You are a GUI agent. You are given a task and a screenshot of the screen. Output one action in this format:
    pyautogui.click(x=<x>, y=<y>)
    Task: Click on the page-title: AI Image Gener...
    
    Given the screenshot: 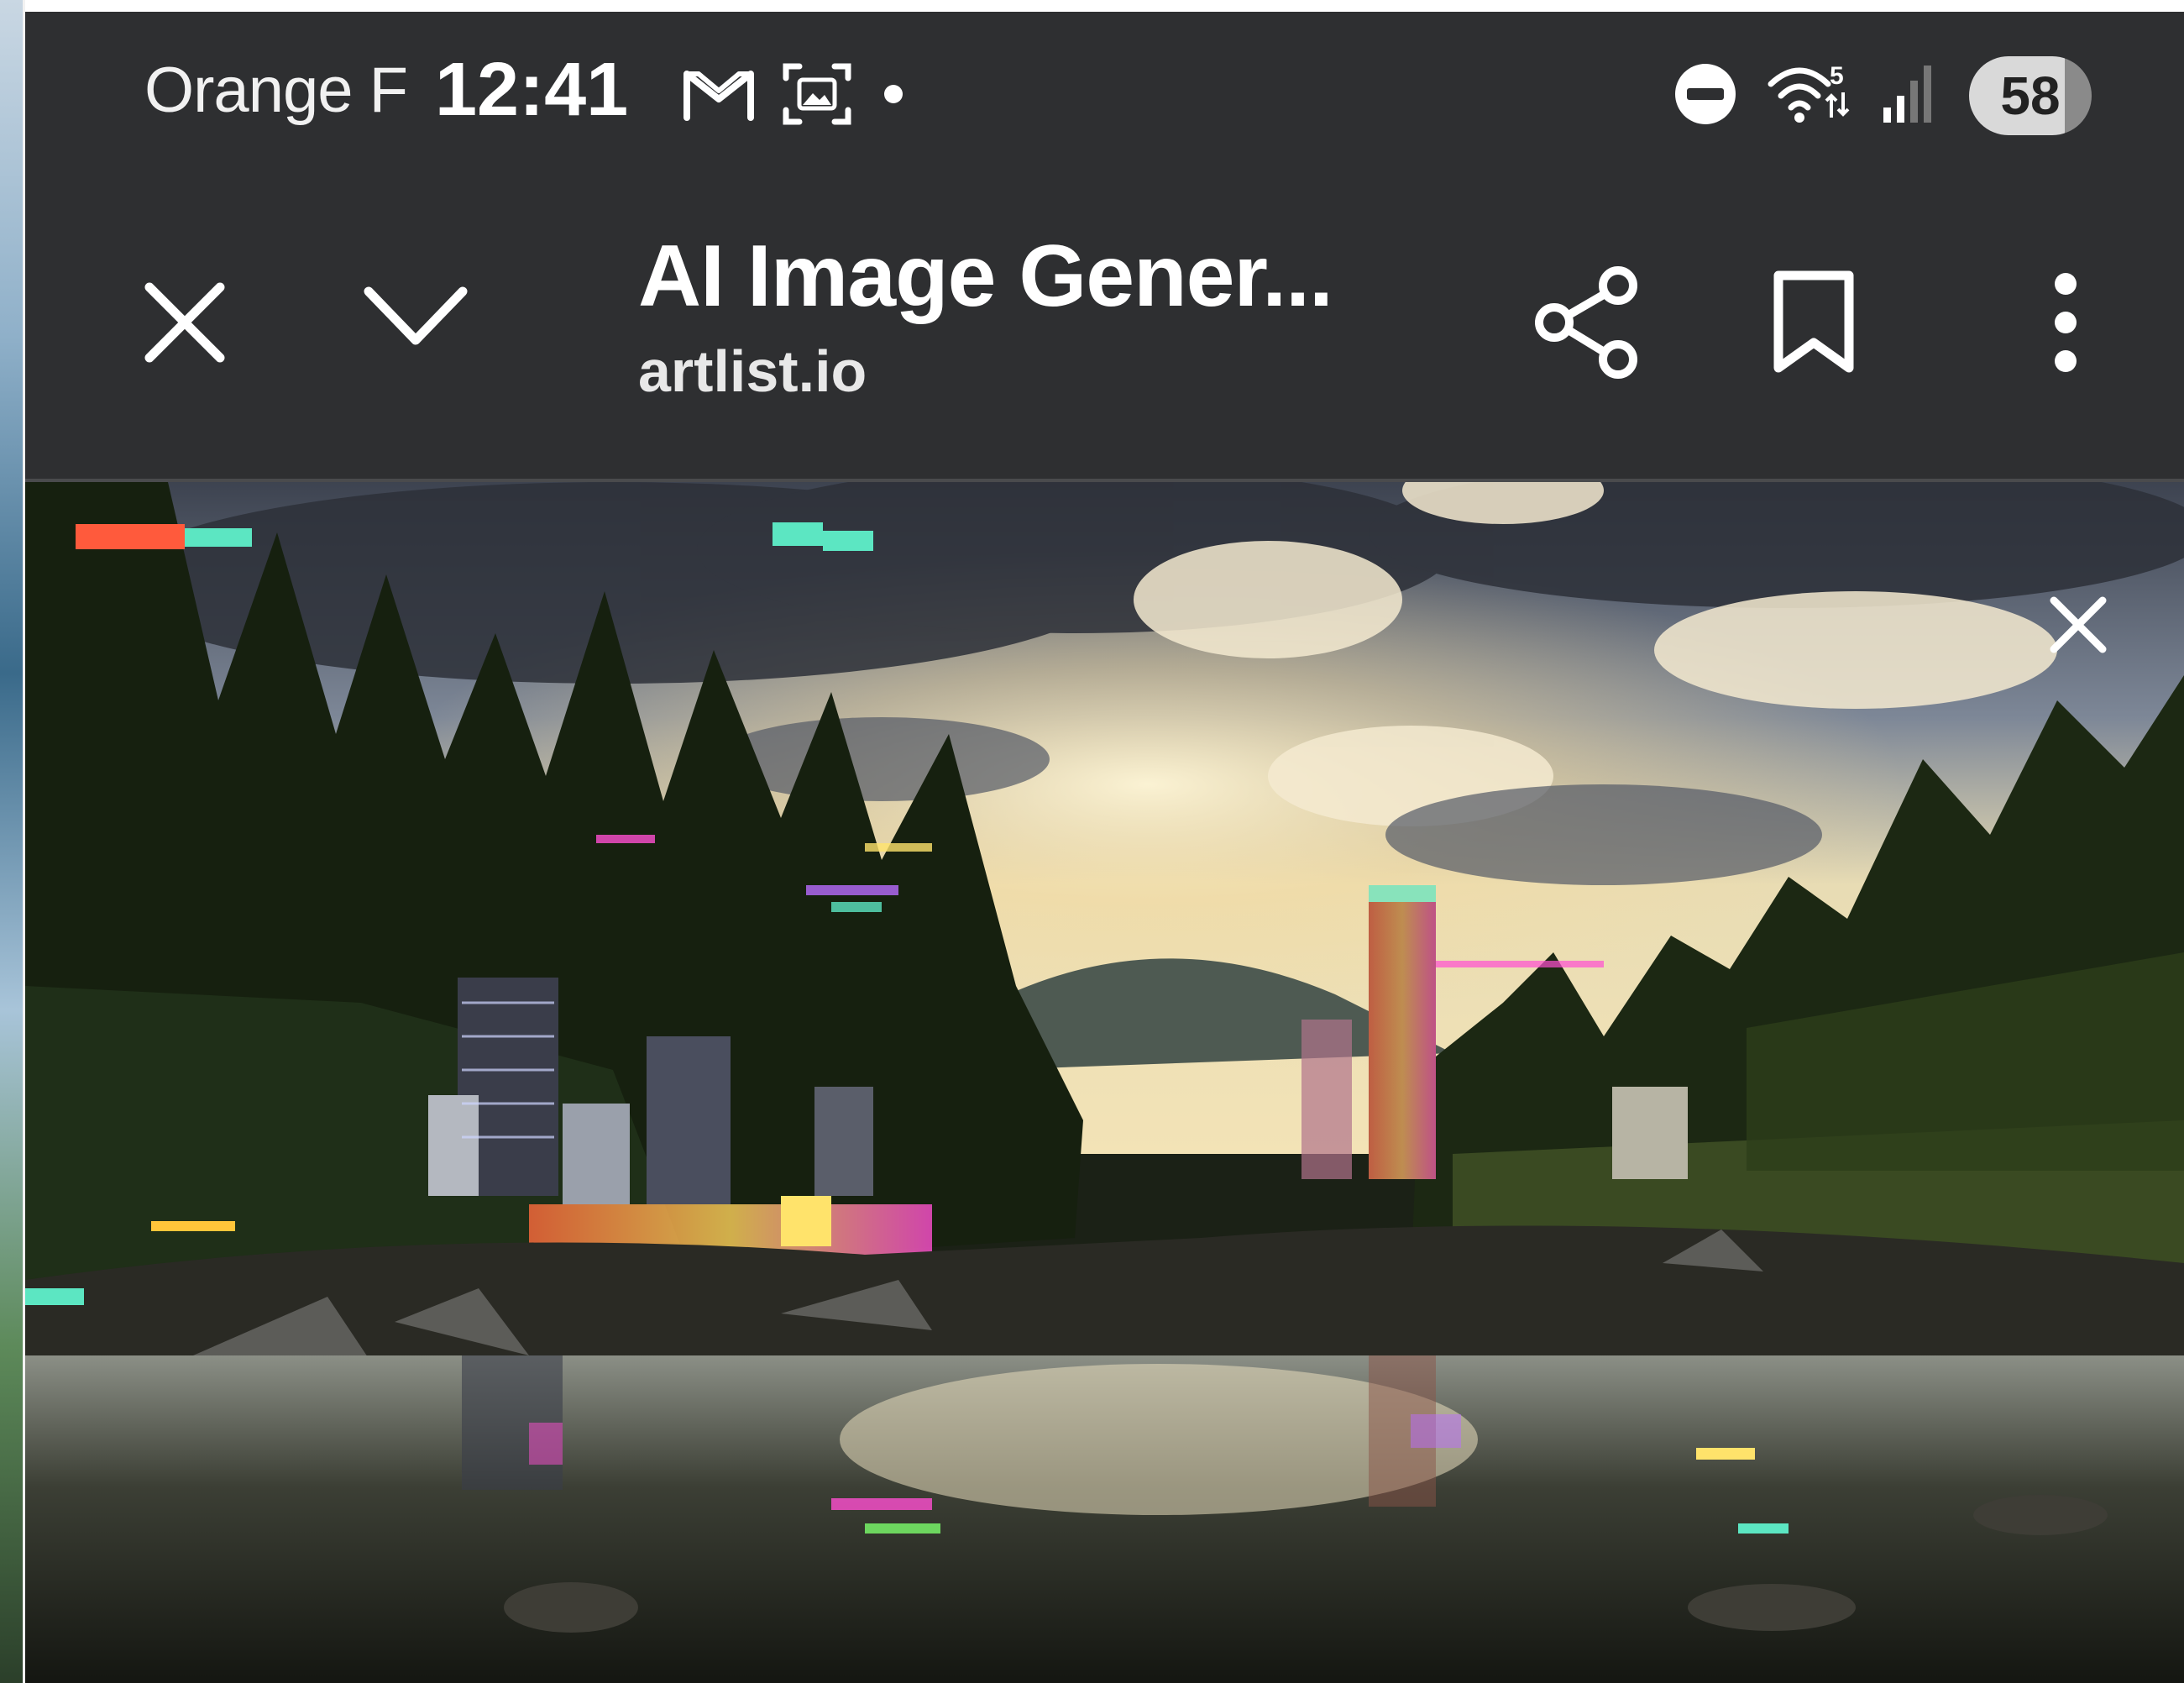 What is the action you would take?
    pyautogui.click(x=985, y=276)
    